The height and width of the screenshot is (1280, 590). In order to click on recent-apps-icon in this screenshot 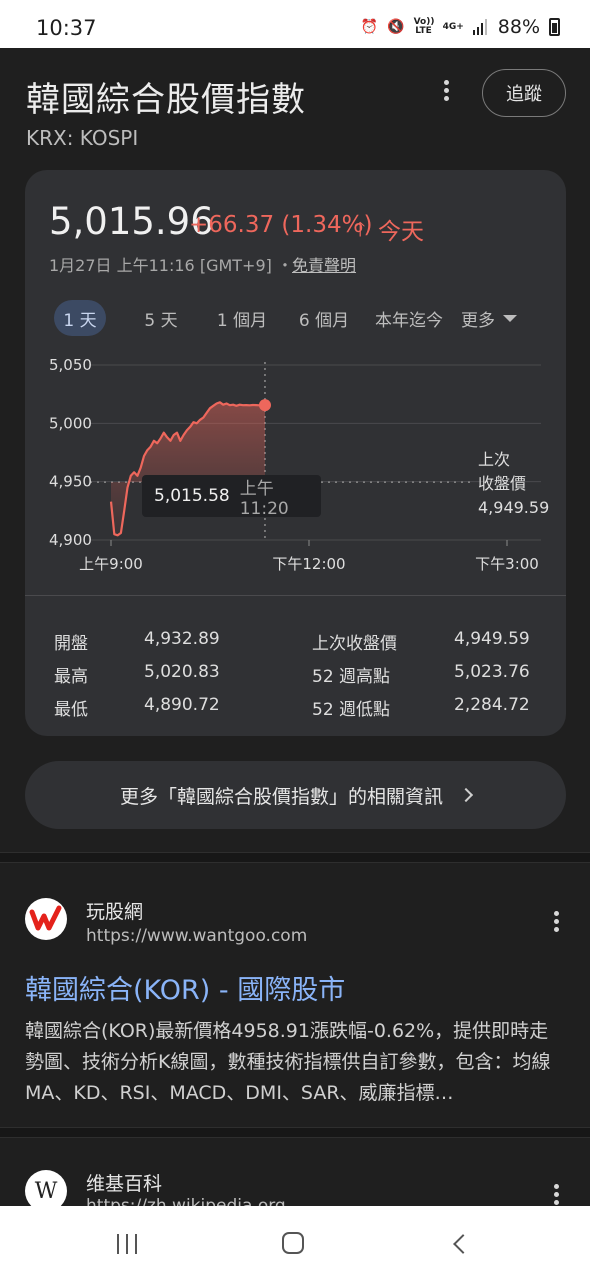, I will do `click(128, 1244)`.